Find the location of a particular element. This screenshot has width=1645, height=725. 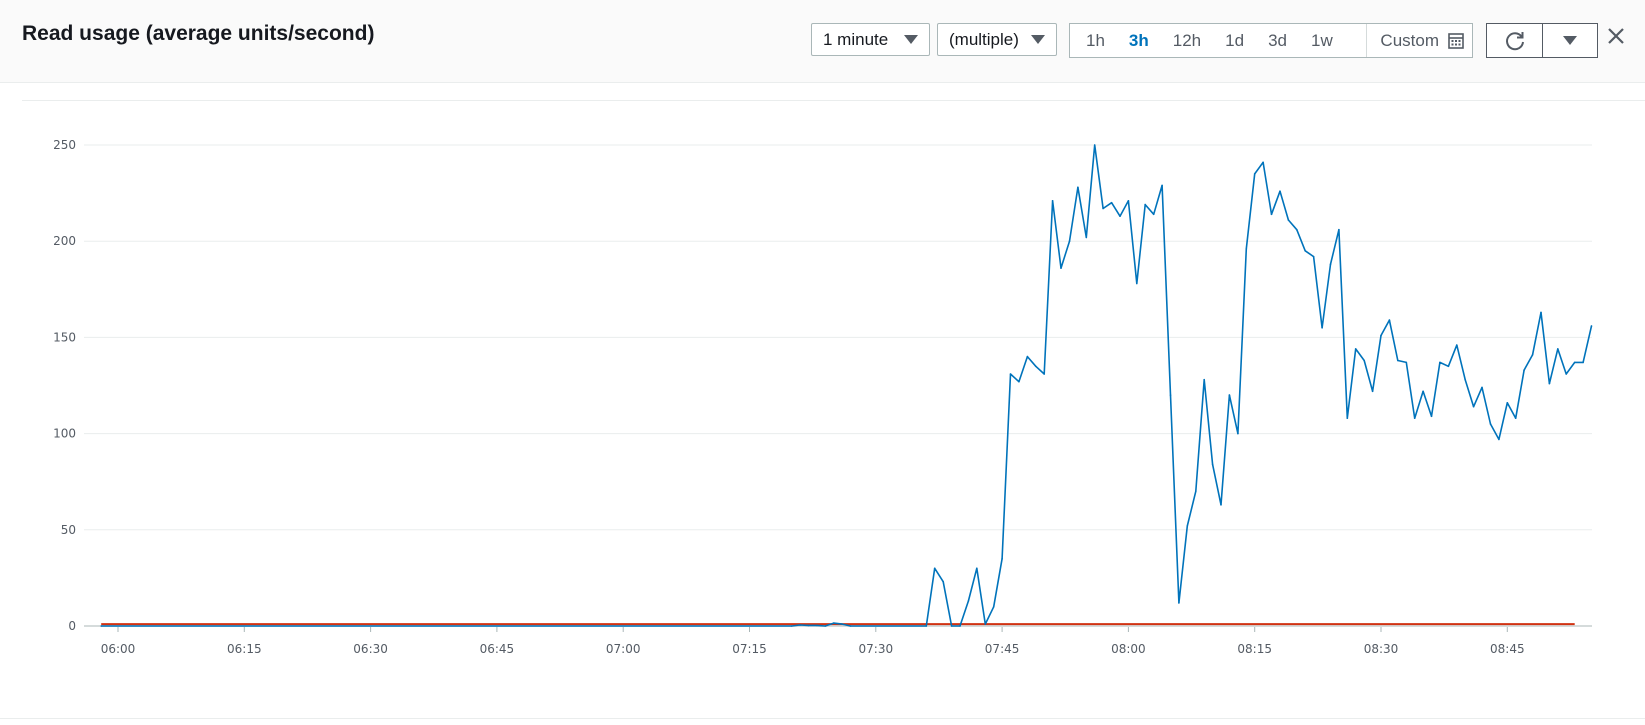

range-option-3h: 3h is located at coordinates (1139, 41).